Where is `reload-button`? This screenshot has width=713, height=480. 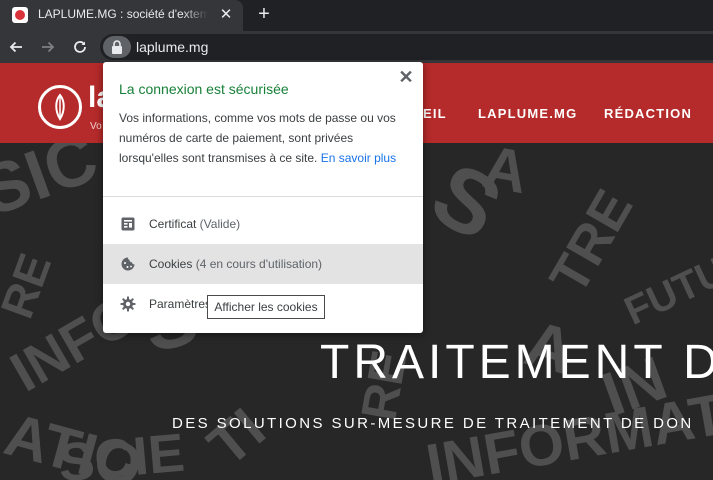
reload-button is located at coordinates (80, 47).